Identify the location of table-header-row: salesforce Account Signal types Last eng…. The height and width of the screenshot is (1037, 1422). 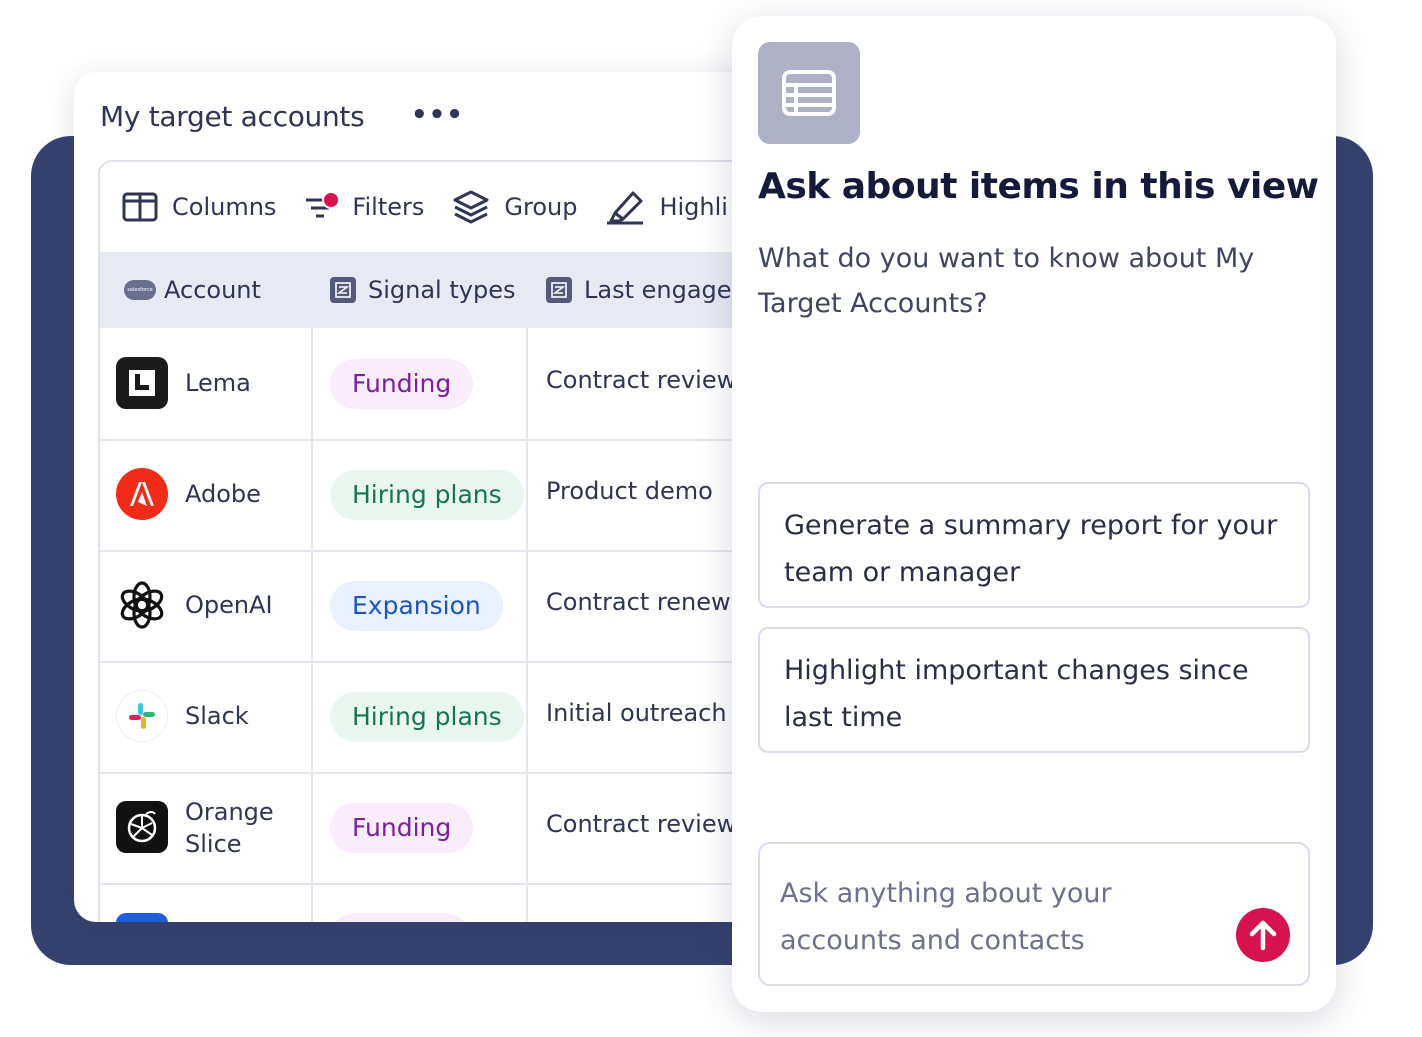
(467, 290).